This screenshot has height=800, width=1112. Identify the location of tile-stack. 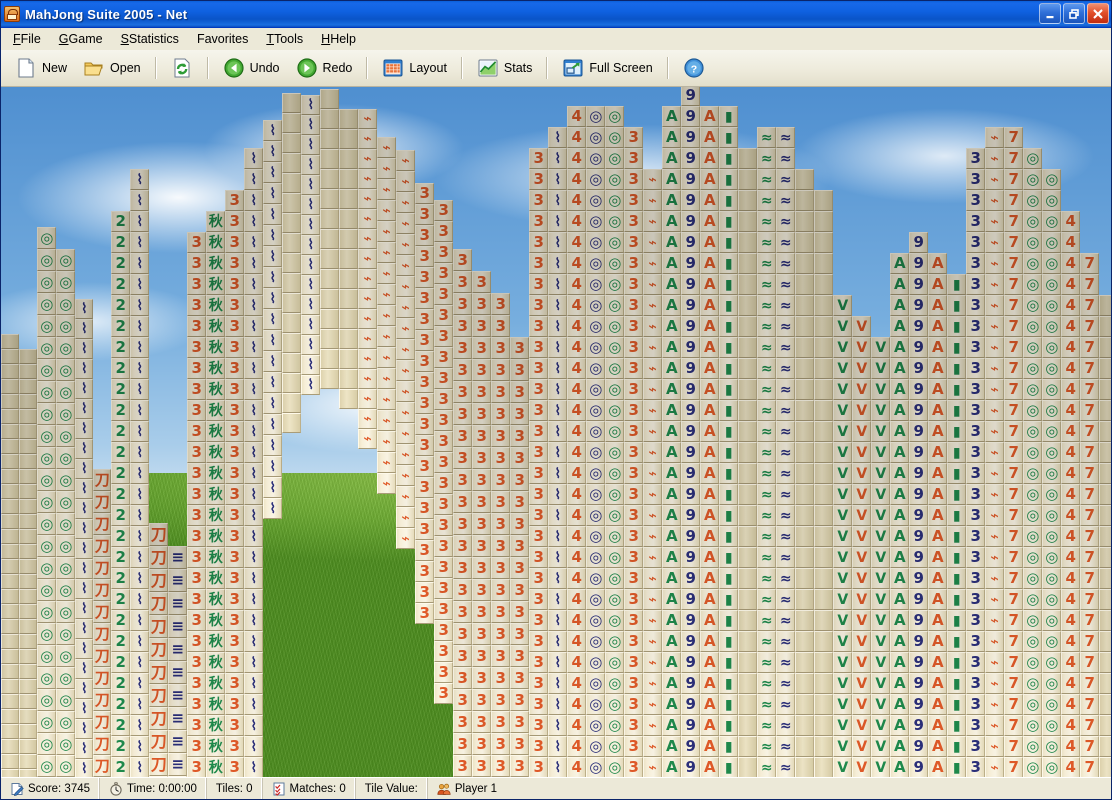
(28, 560).